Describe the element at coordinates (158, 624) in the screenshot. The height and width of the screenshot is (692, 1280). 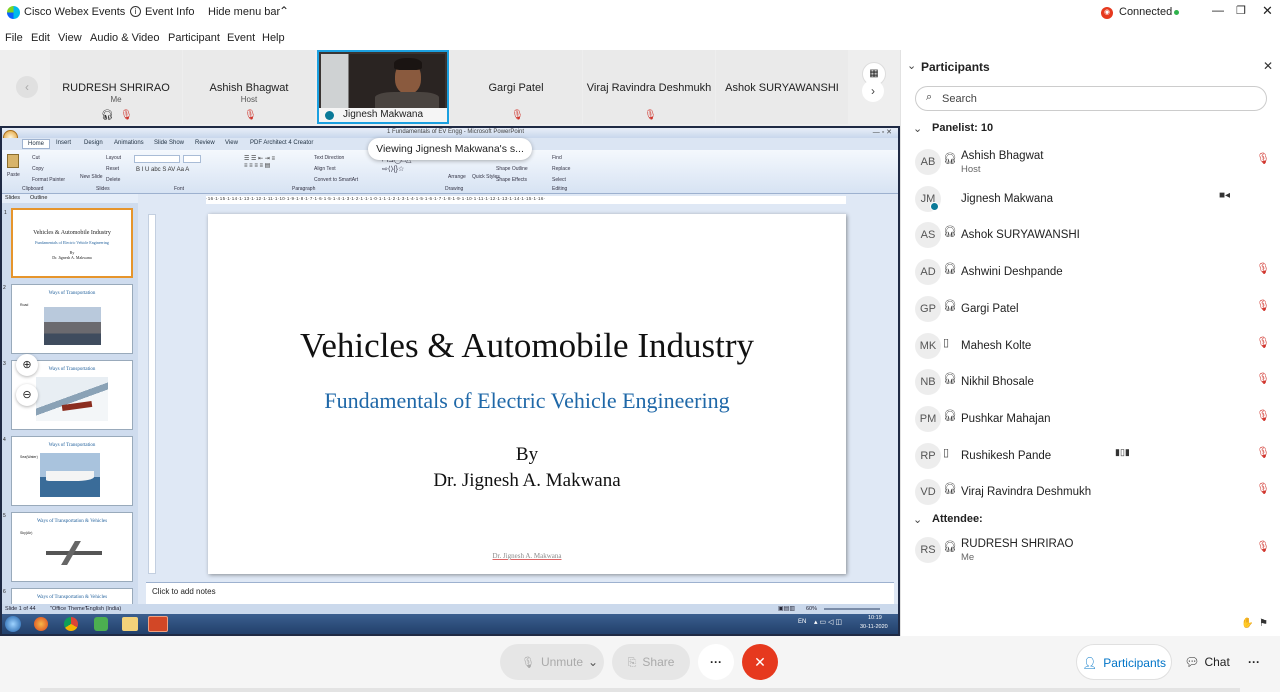
I see `powerpoint-taskbar-icon` at that location.